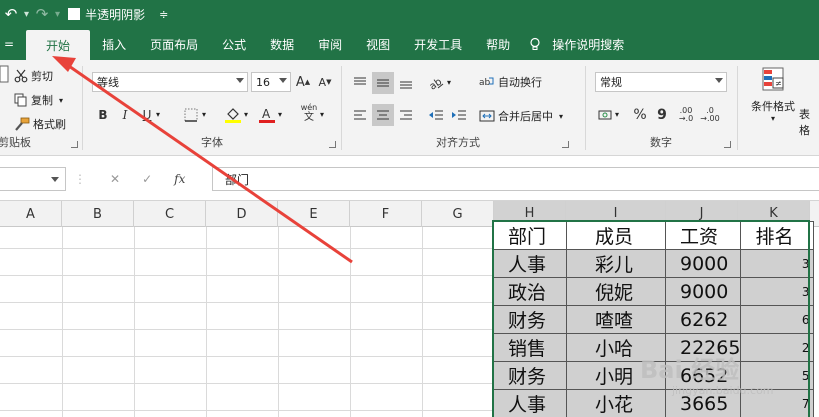  What do you see at coordinates (103, 115) in the screenshot?
I see `bold-button: B` at bounding box center [103, 115].